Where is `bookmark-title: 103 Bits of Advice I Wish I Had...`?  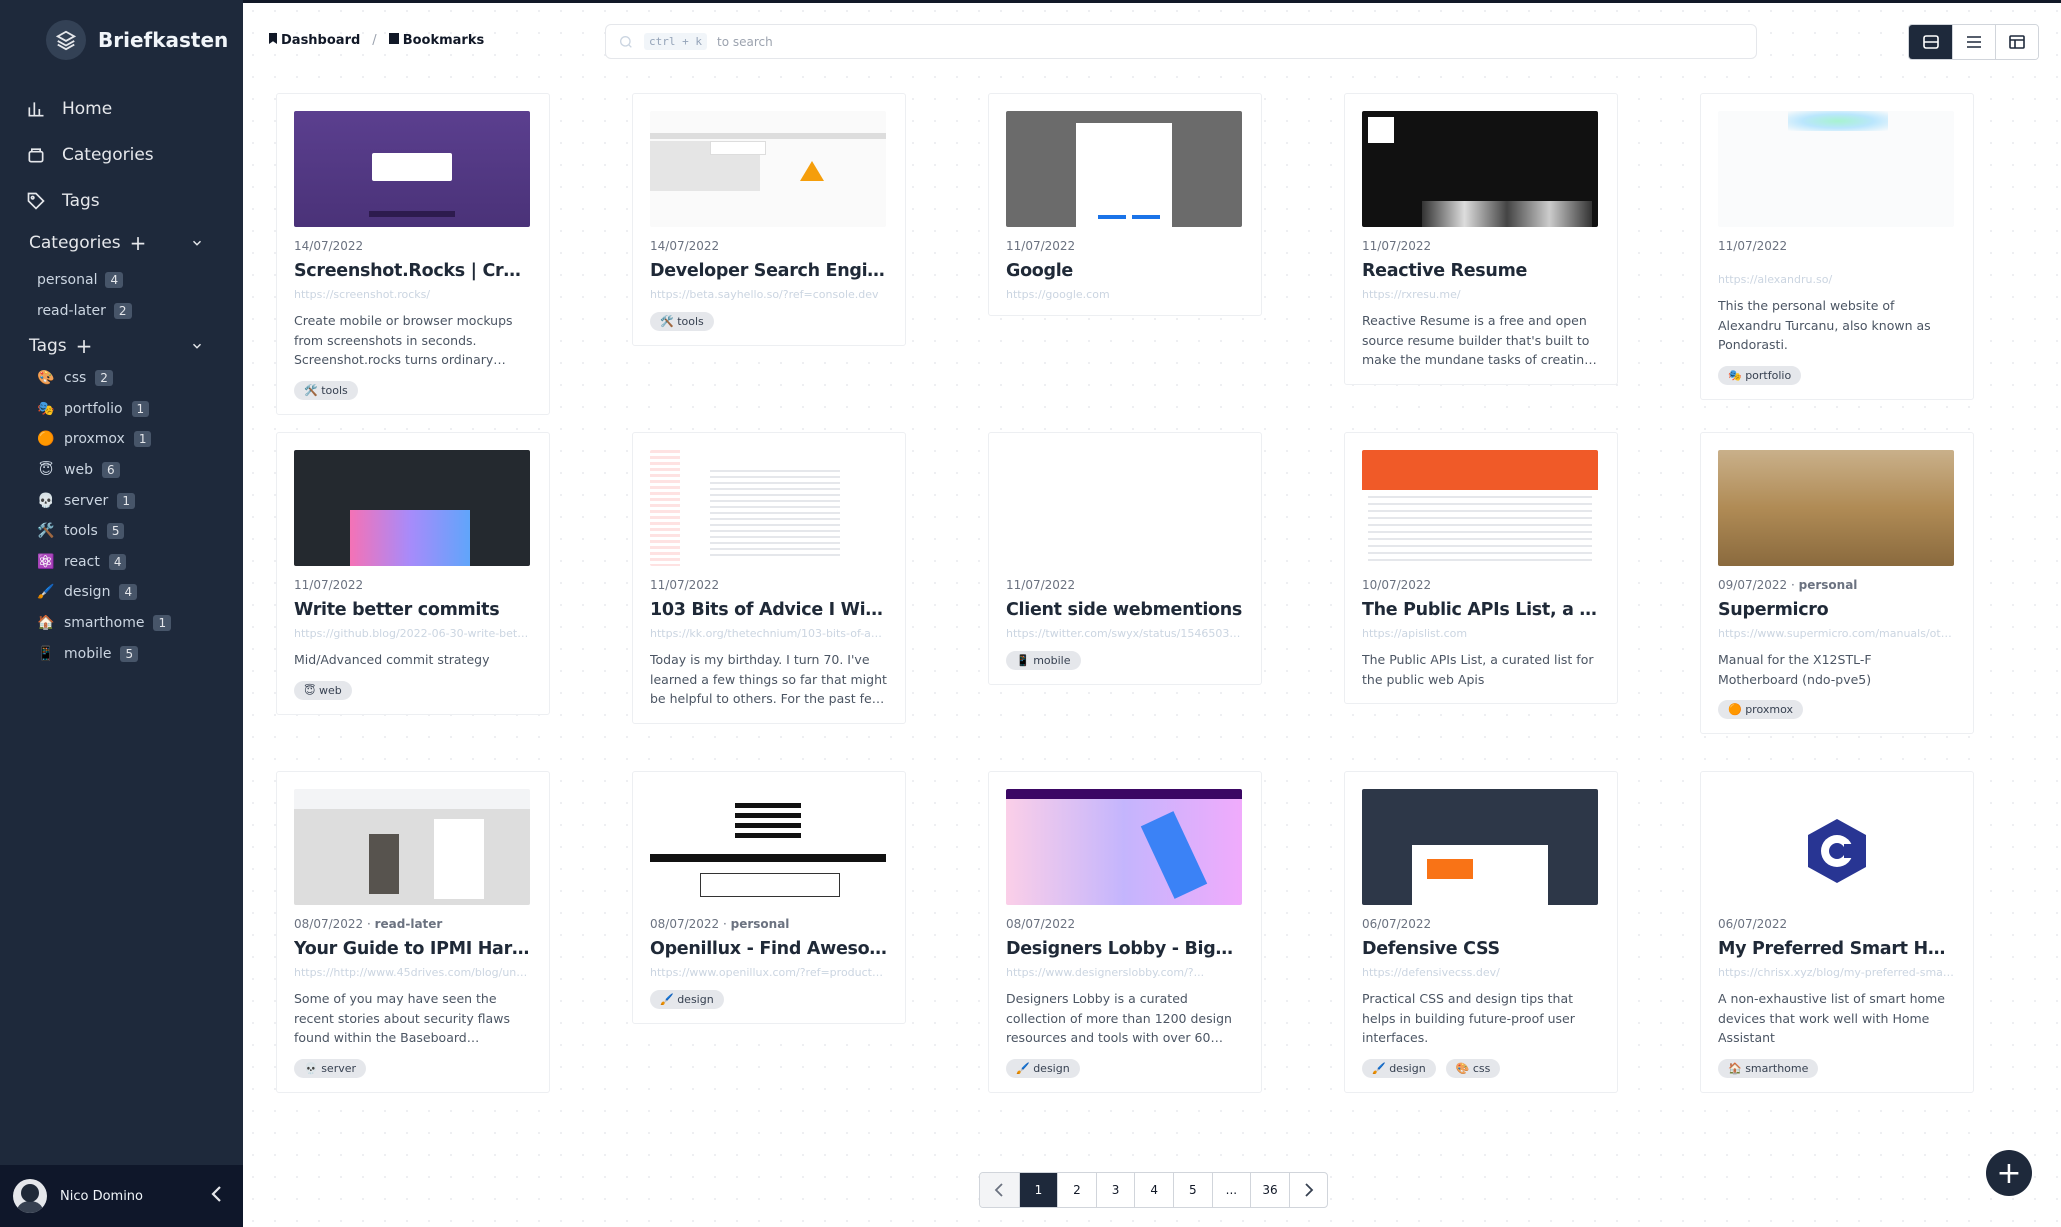 bookmark-title: 103 Bits of Advice I Wish I Had... is located at coordinates (768, 610).